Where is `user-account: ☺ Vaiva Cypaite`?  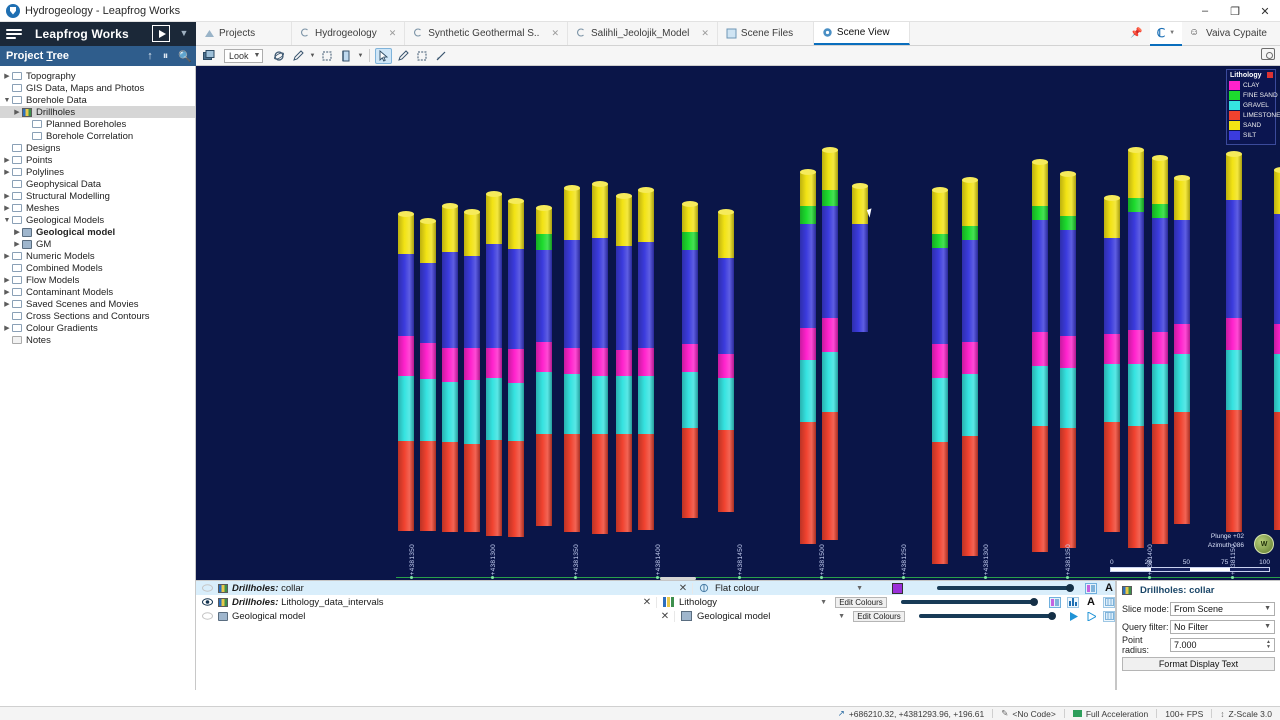
user-account: ☺ Vaiva Cypaite is located at coordinates (1228, 34).